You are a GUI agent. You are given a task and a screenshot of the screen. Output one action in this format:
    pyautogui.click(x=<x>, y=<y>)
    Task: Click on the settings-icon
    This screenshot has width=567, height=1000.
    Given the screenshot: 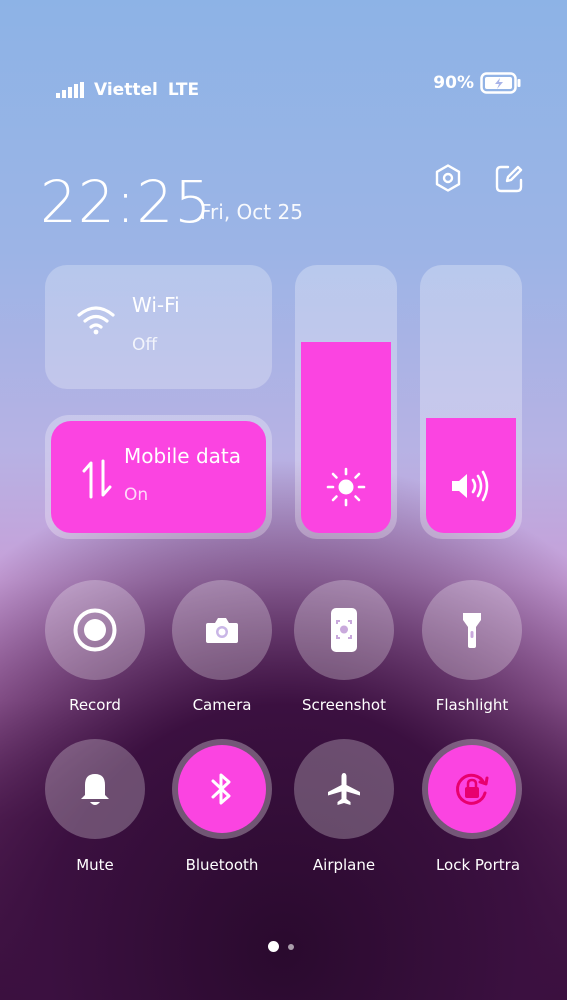 What is the action you would take?
    pyautogui.click(x=448, y=178)
    